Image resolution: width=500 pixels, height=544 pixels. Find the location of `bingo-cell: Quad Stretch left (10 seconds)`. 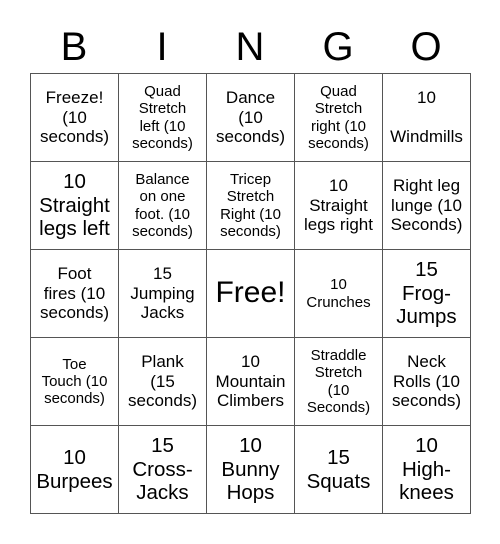

bingo-cell: Quad Stretch left (10 seconds) is located at coordinates (163, 118).